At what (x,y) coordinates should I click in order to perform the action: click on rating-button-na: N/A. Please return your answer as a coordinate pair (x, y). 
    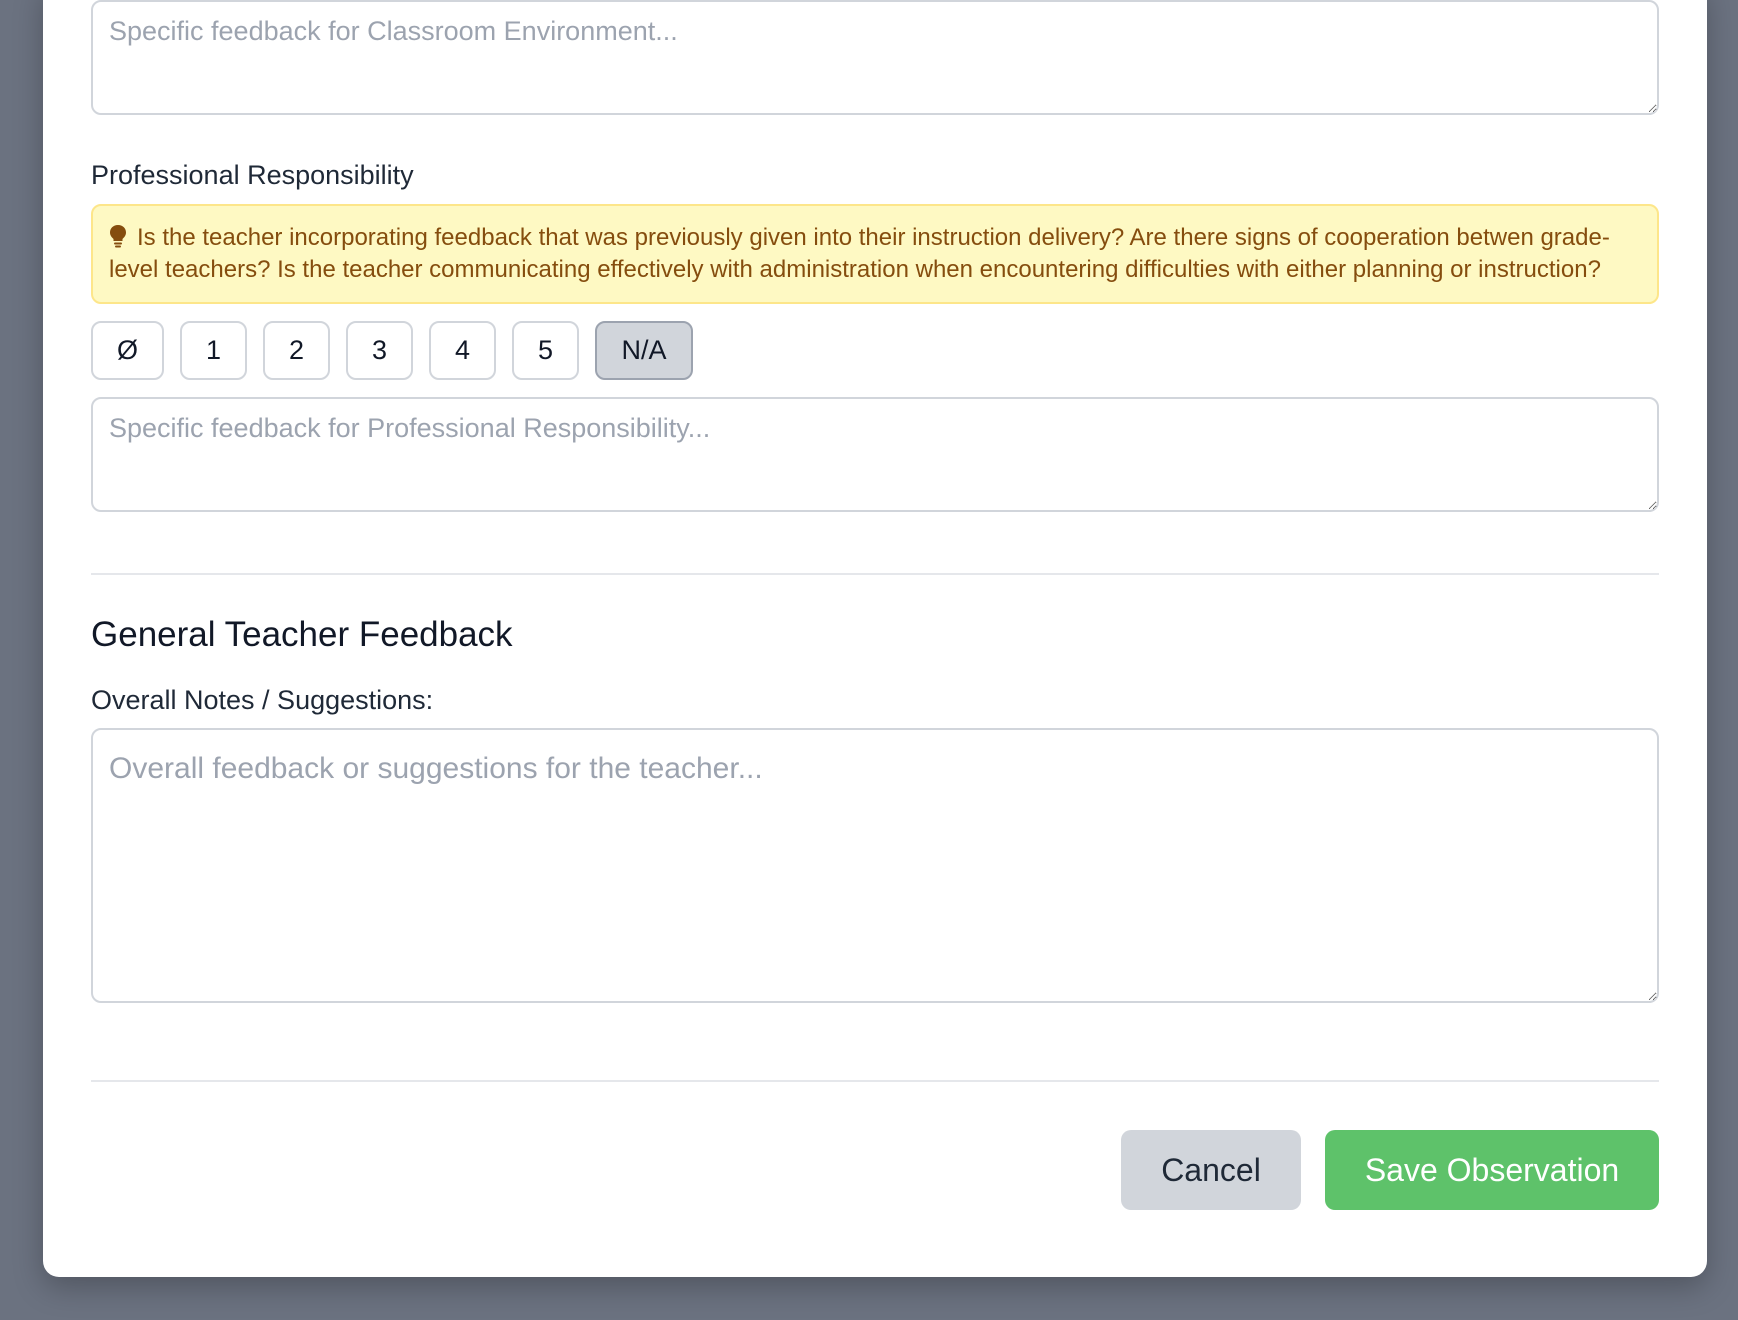
    Looking at the image, I should click on (644, 350).